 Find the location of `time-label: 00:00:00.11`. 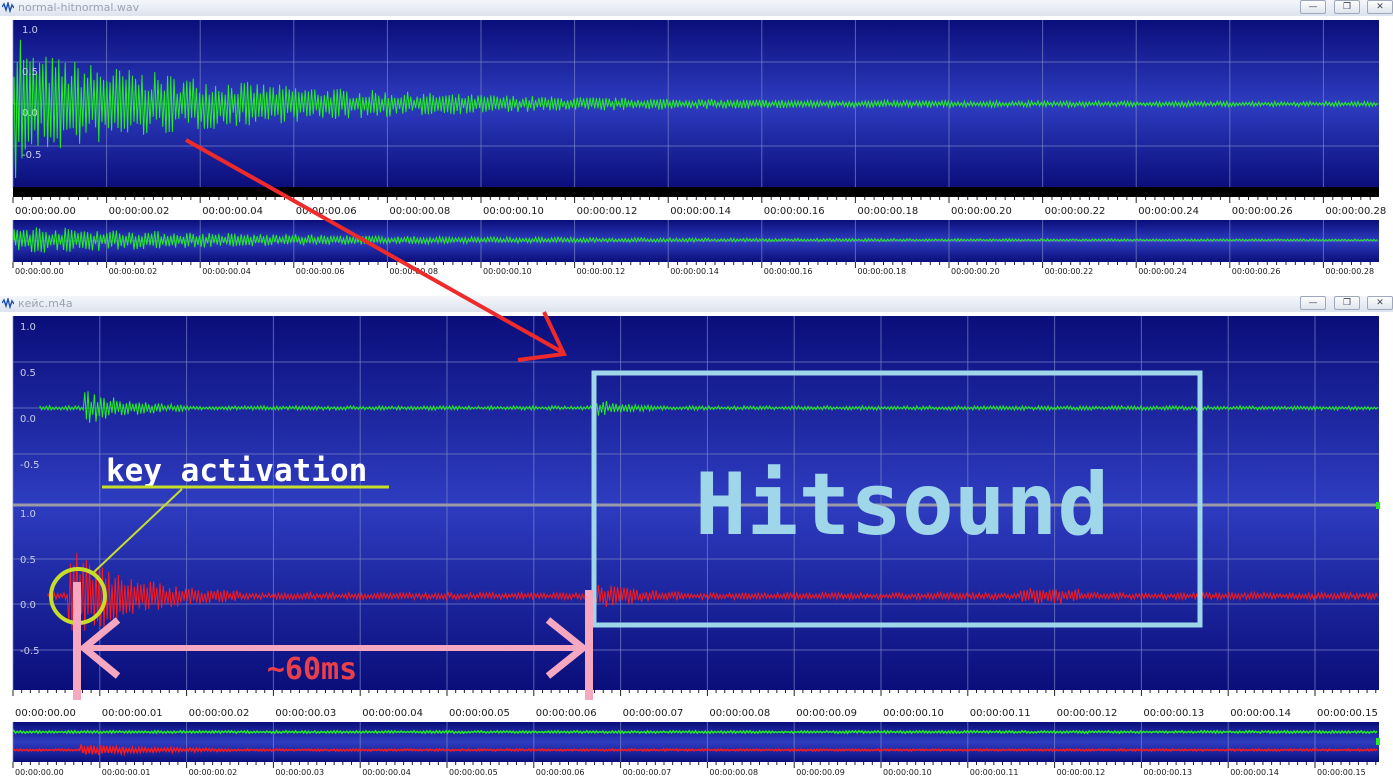

time-label: 00:00:00.11 is located at coordinates (1000, 713).